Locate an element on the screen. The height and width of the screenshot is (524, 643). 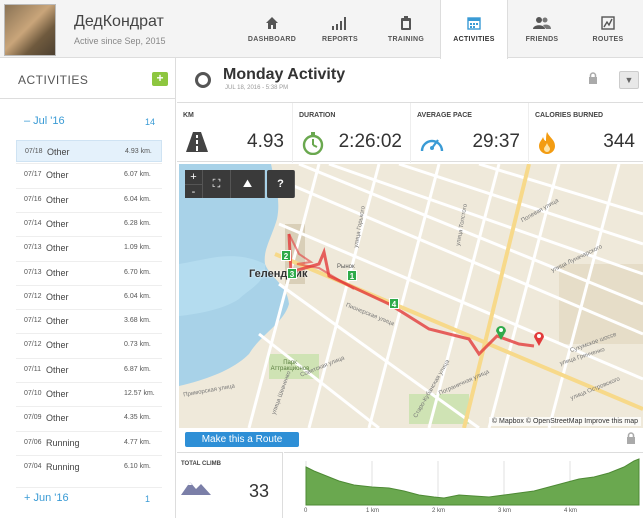
nav-activities: ACTIVITIES is located at coordinates (474, 29).